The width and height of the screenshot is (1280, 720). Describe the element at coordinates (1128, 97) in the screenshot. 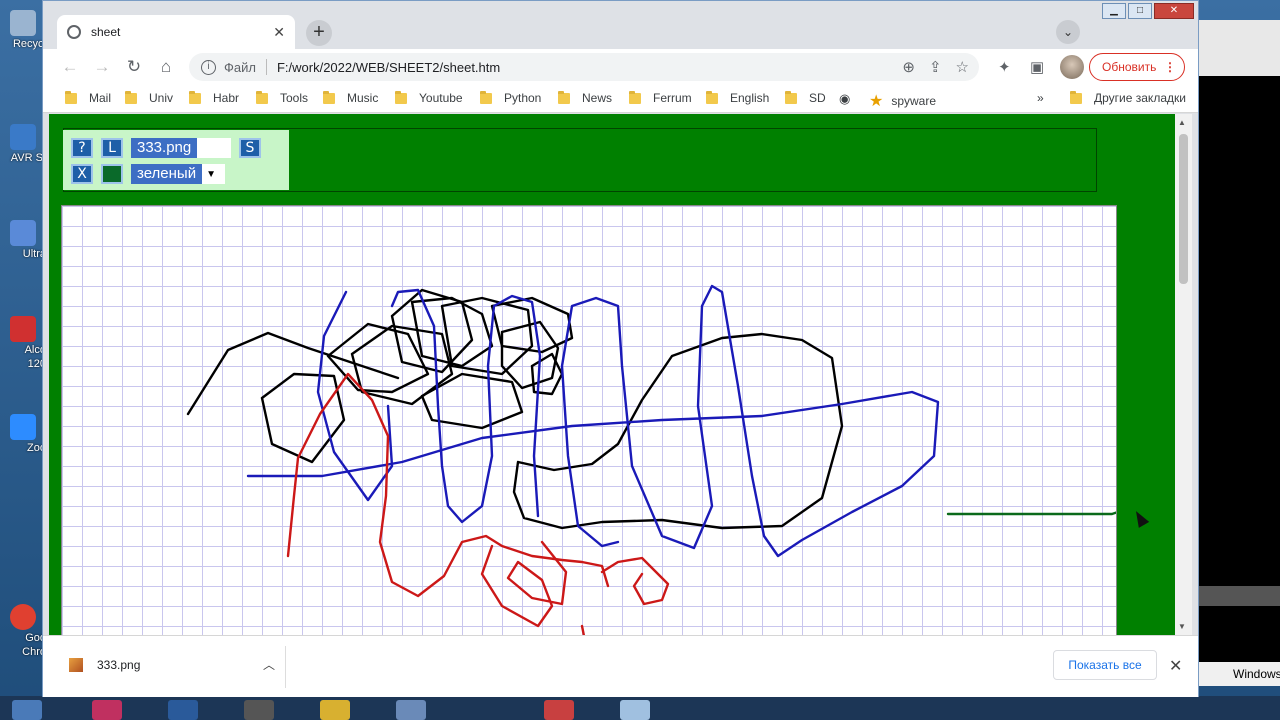

I see `other-bookmarks-folder: Другие закладки` at that location.